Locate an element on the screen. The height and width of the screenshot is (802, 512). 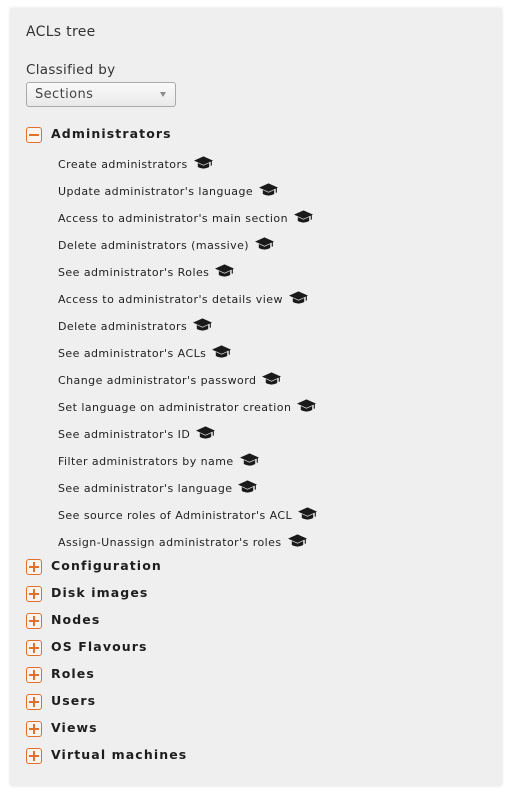
acl-item: Update administrator's language is located at coordinates (168, 190).